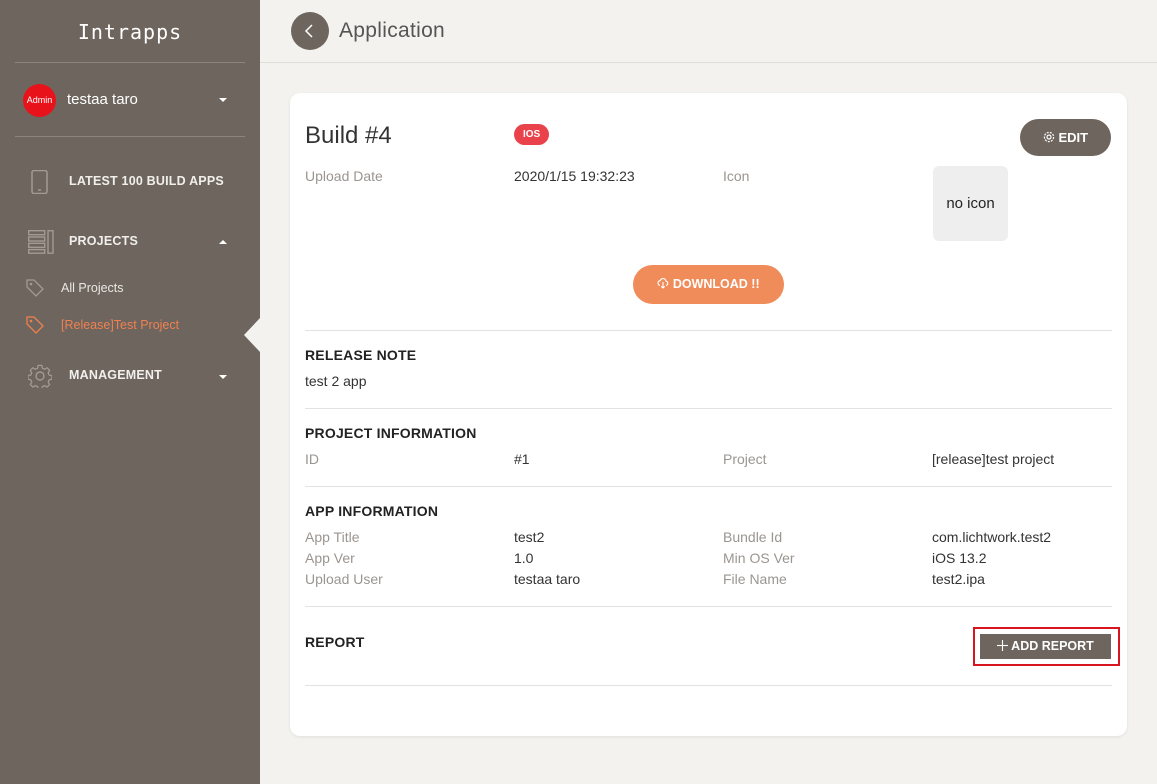 This screenshot has height=784, width=1157. What do you see at coordinates (529, 537) in the screenshot?
I see `app-title-value: test2` at bounding box center [529, 537].